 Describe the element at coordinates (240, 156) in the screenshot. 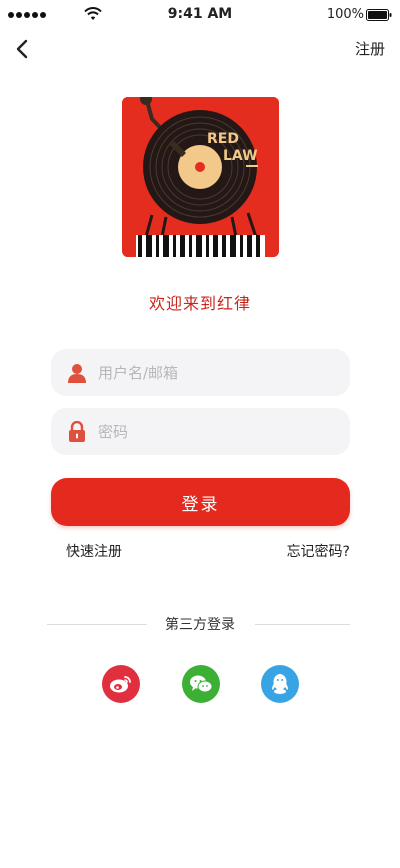

I see `logo-text-law: LAW` at that location.